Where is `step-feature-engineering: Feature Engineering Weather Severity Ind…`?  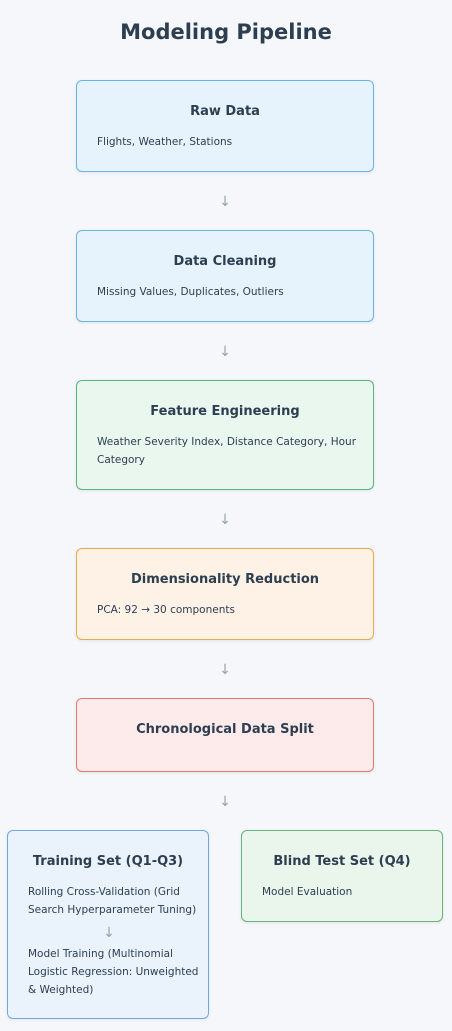 step-feature-engineering: Feature Engineering Weather Severity Ind… is located at coordinates (225, 435).